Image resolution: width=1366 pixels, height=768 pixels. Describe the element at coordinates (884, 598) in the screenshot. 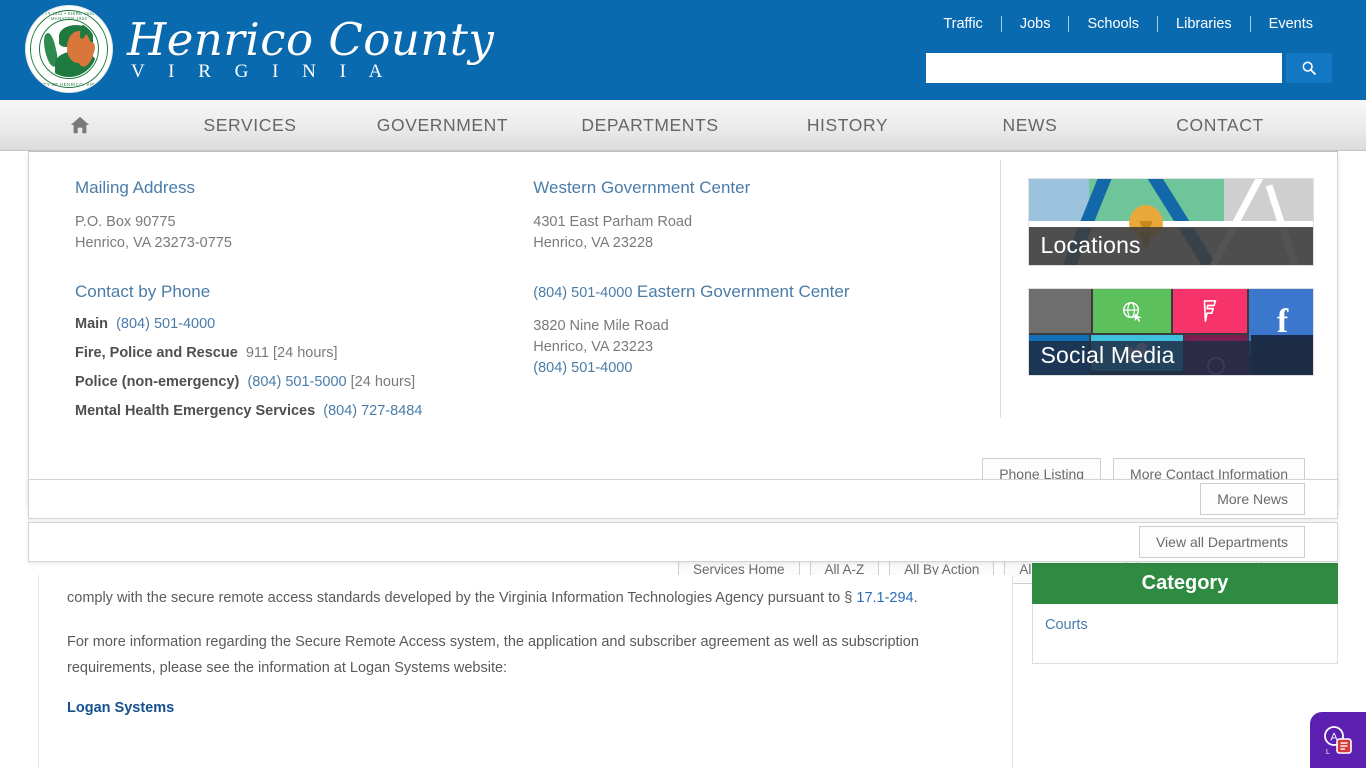

I see `statute-link: 17.1-294` at that location.